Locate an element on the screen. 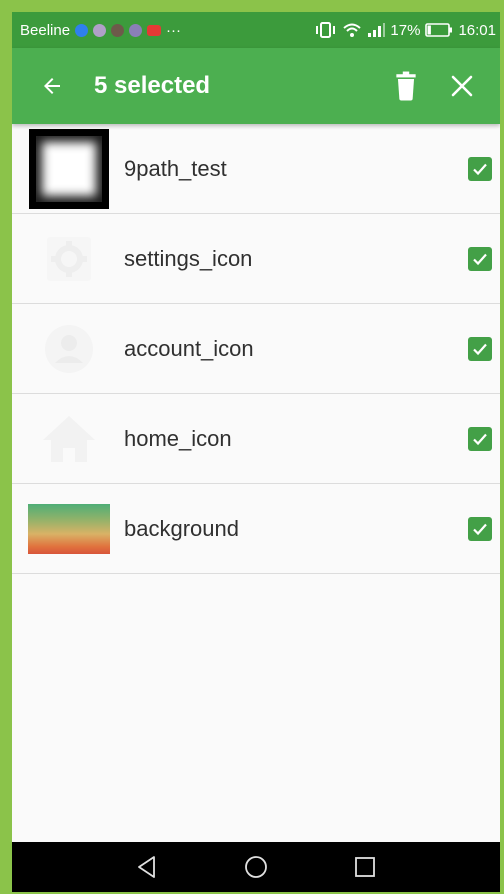 Image resolution: width=504 pixels, height=894 pixels. account-thumbnail is located at coordinates (69, 349).